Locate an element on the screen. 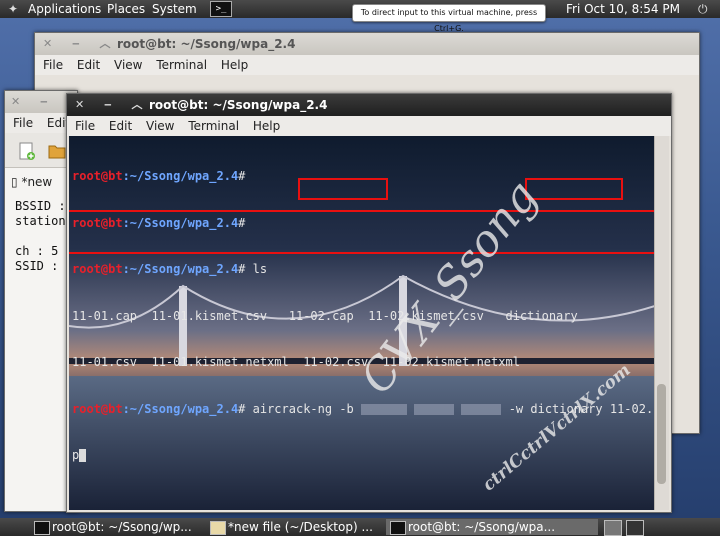 The width and height of the screenshot is (720, 536). window-buttons: ✕︎ ‒ is located at coordinates (33, 102).